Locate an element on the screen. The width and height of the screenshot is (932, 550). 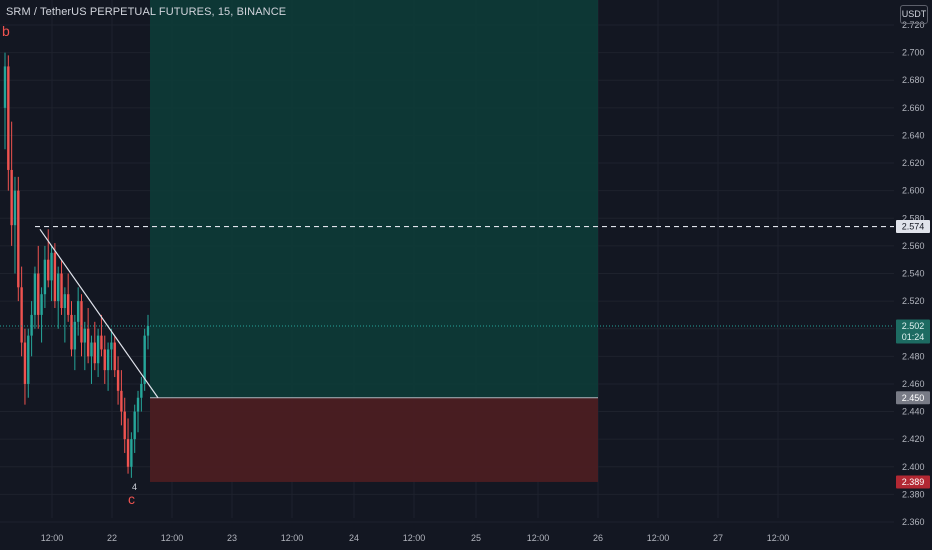
y-tick-label: 2.420 is located at coordinates (913, 439).